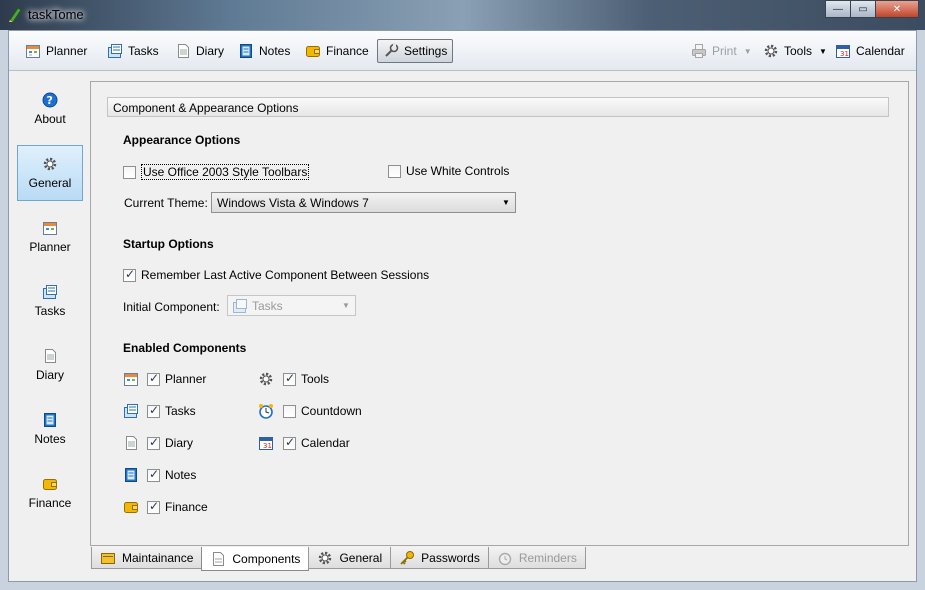 This screenshot has width=925, height=590. Describe the element at coordinates (394, 171) in the screenshot. I see `white-controls-checkbox` at that location.